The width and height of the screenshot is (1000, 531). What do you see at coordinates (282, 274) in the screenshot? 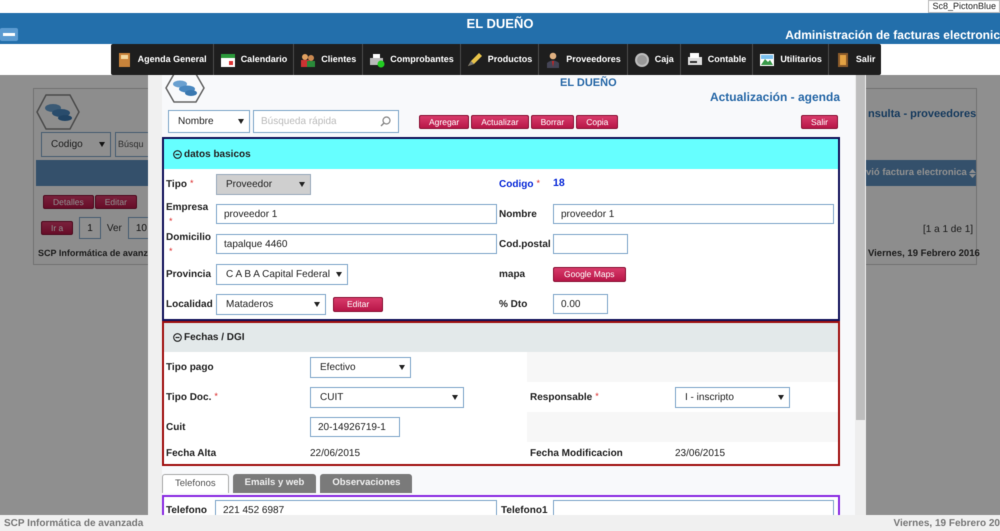
I see `select-field: C A B A Capital Federal` at bounding box center [282, 274].